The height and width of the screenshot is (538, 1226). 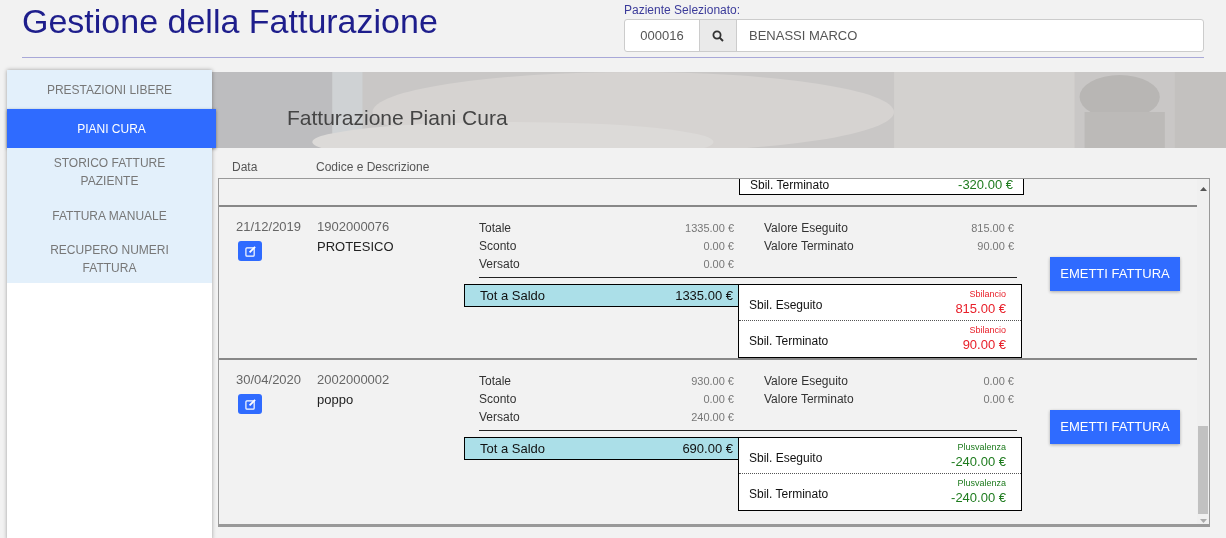 I want to click on plan-description: poppo, so click(x=335, y=400).